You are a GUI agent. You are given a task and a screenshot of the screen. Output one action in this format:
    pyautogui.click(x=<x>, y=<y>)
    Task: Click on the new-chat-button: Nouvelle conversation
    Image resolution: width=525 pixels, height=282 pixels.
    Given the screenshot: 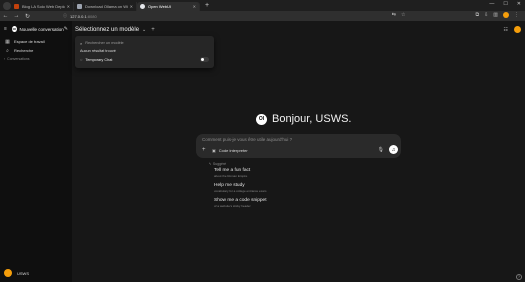 What is the action you would take?
    pyautogui.click(x=42, y=29)
    